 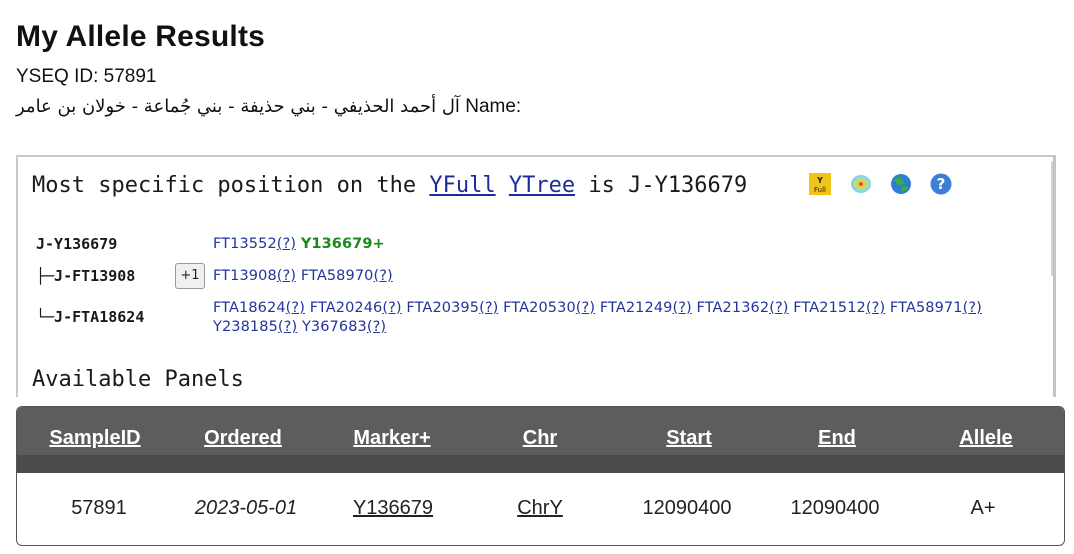 What do you see at coordinates (743, 308) in the screenshot?
I see `snp-link: FTA21362(?)` at bounding box center [743, 308].